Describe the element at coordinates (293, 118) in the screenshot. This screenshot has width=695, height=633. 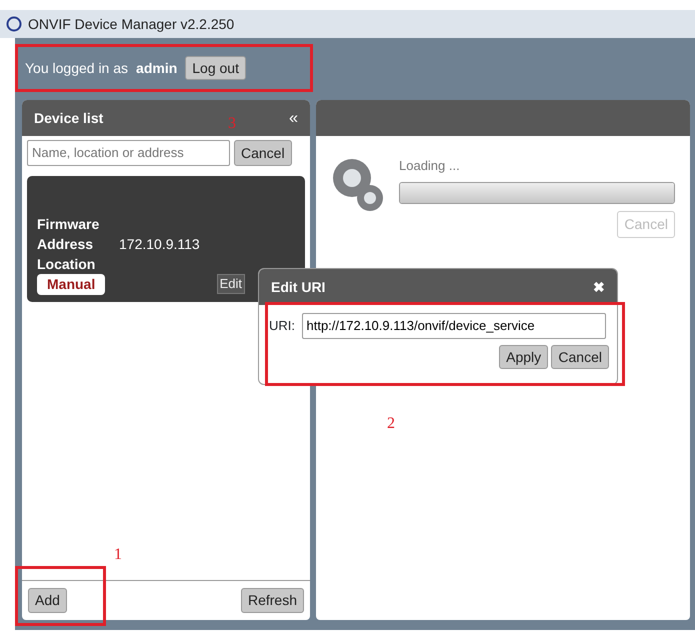
I see `collapse-button: «` at that location.